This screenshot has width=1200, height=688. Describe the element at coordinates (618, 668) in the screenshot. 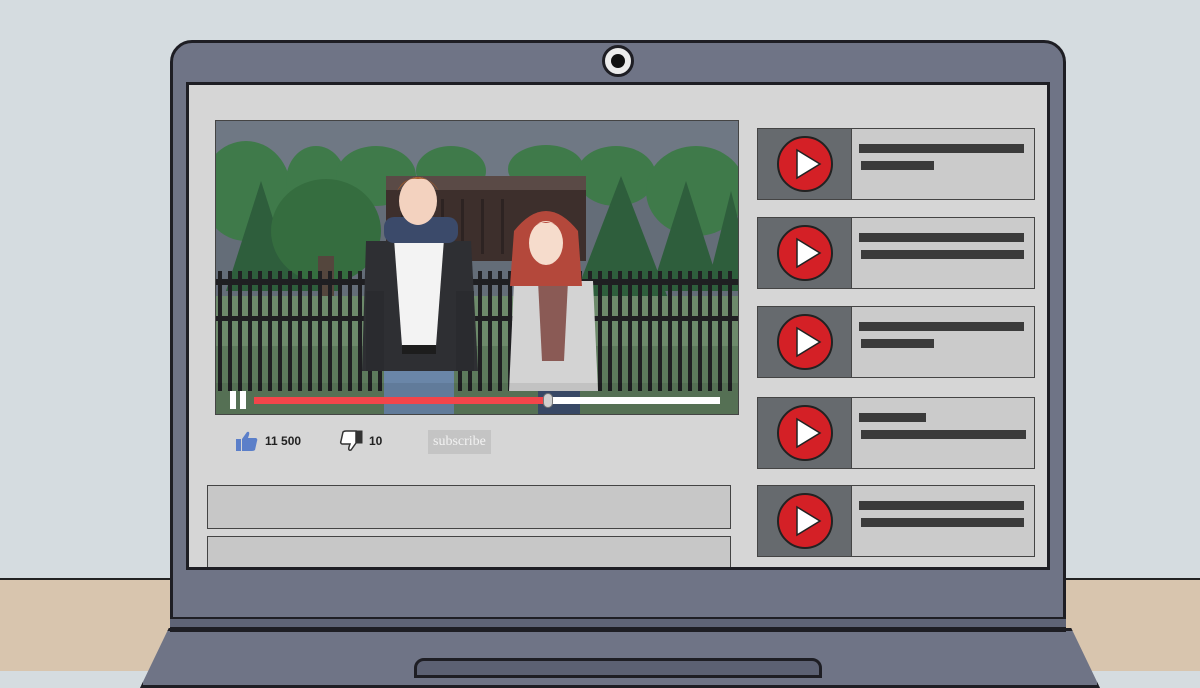

I see `trackpad` at that location.